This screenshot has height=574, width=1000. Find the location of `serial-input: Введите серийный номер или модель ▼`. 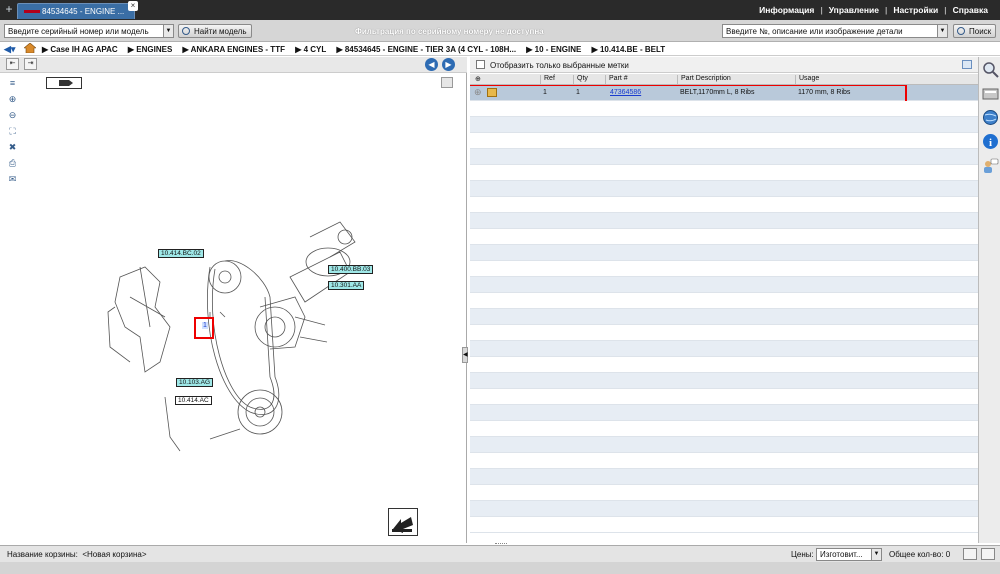

serial-input: Введите серийный номер или модель ▼ is located at coordinates (89, 31).